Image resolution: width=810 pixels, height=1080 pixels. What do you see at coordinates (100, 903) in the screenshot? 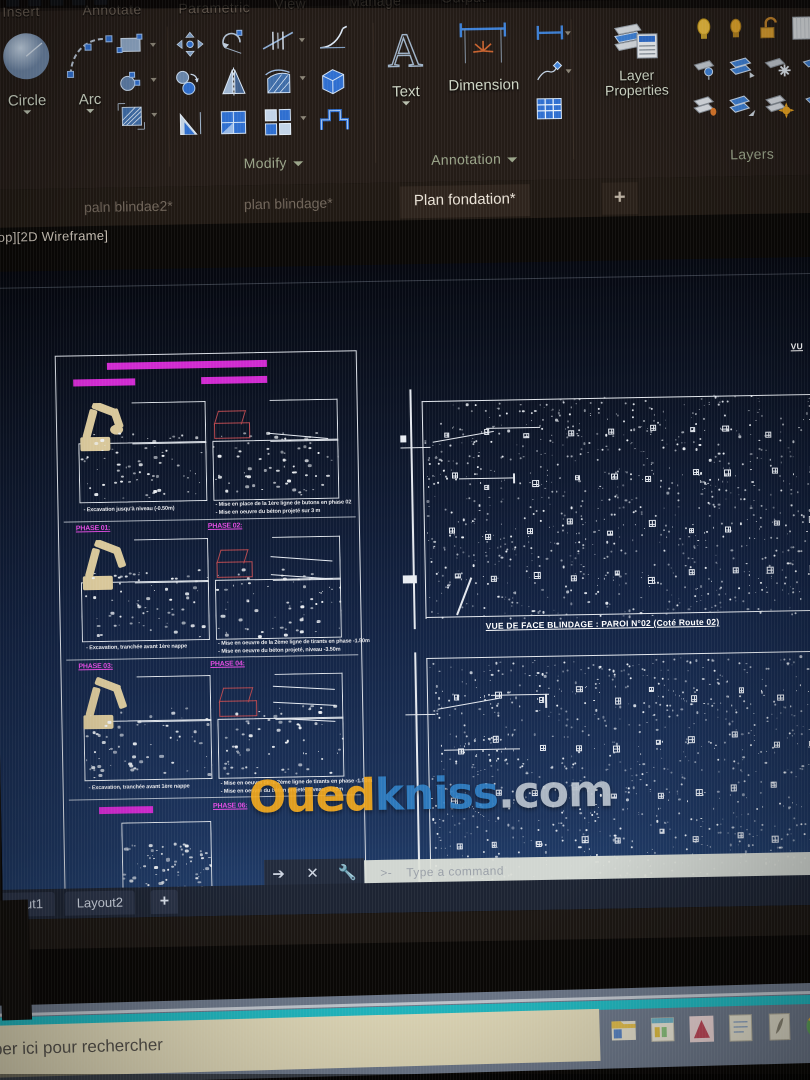
I see `layout-tab-2: Layout2` at bounding box center [100, 903].